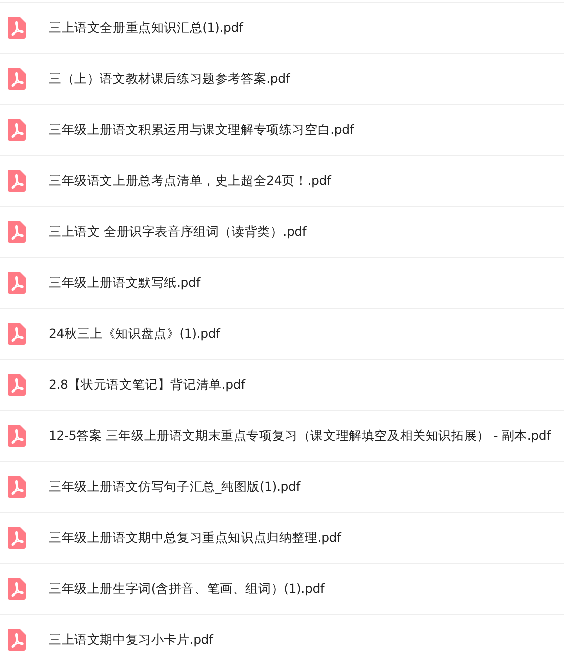  I want to click on file-row: 三年级上册语文仿写句子汇总_纯图版(1).pdf, so click(282, 486).